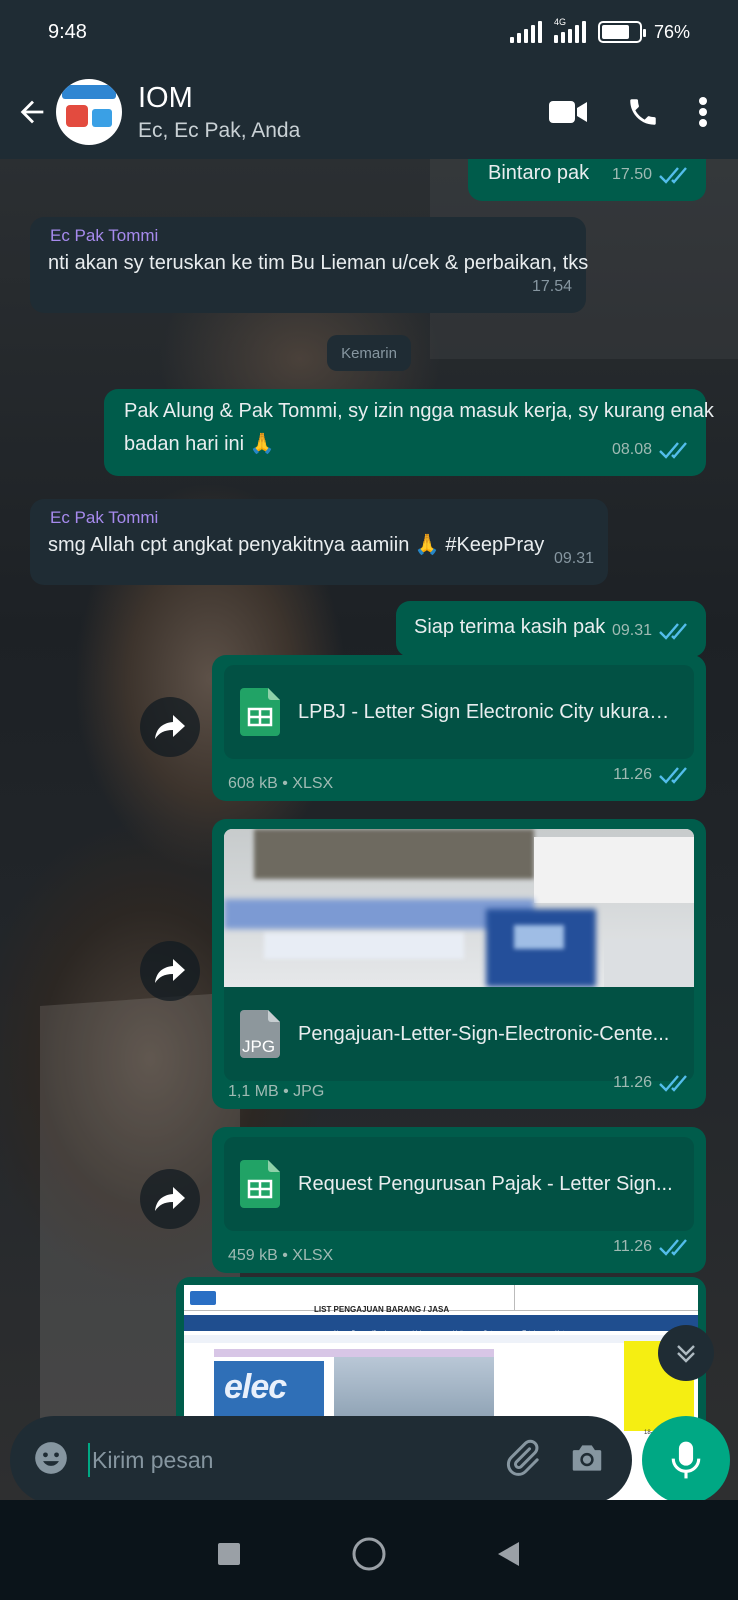 This screenshot has width=738, height=1600. What do you see at coordinates (621, 32) in the screenshot?
I see `battery-icon` at bounding box center [621, 32].